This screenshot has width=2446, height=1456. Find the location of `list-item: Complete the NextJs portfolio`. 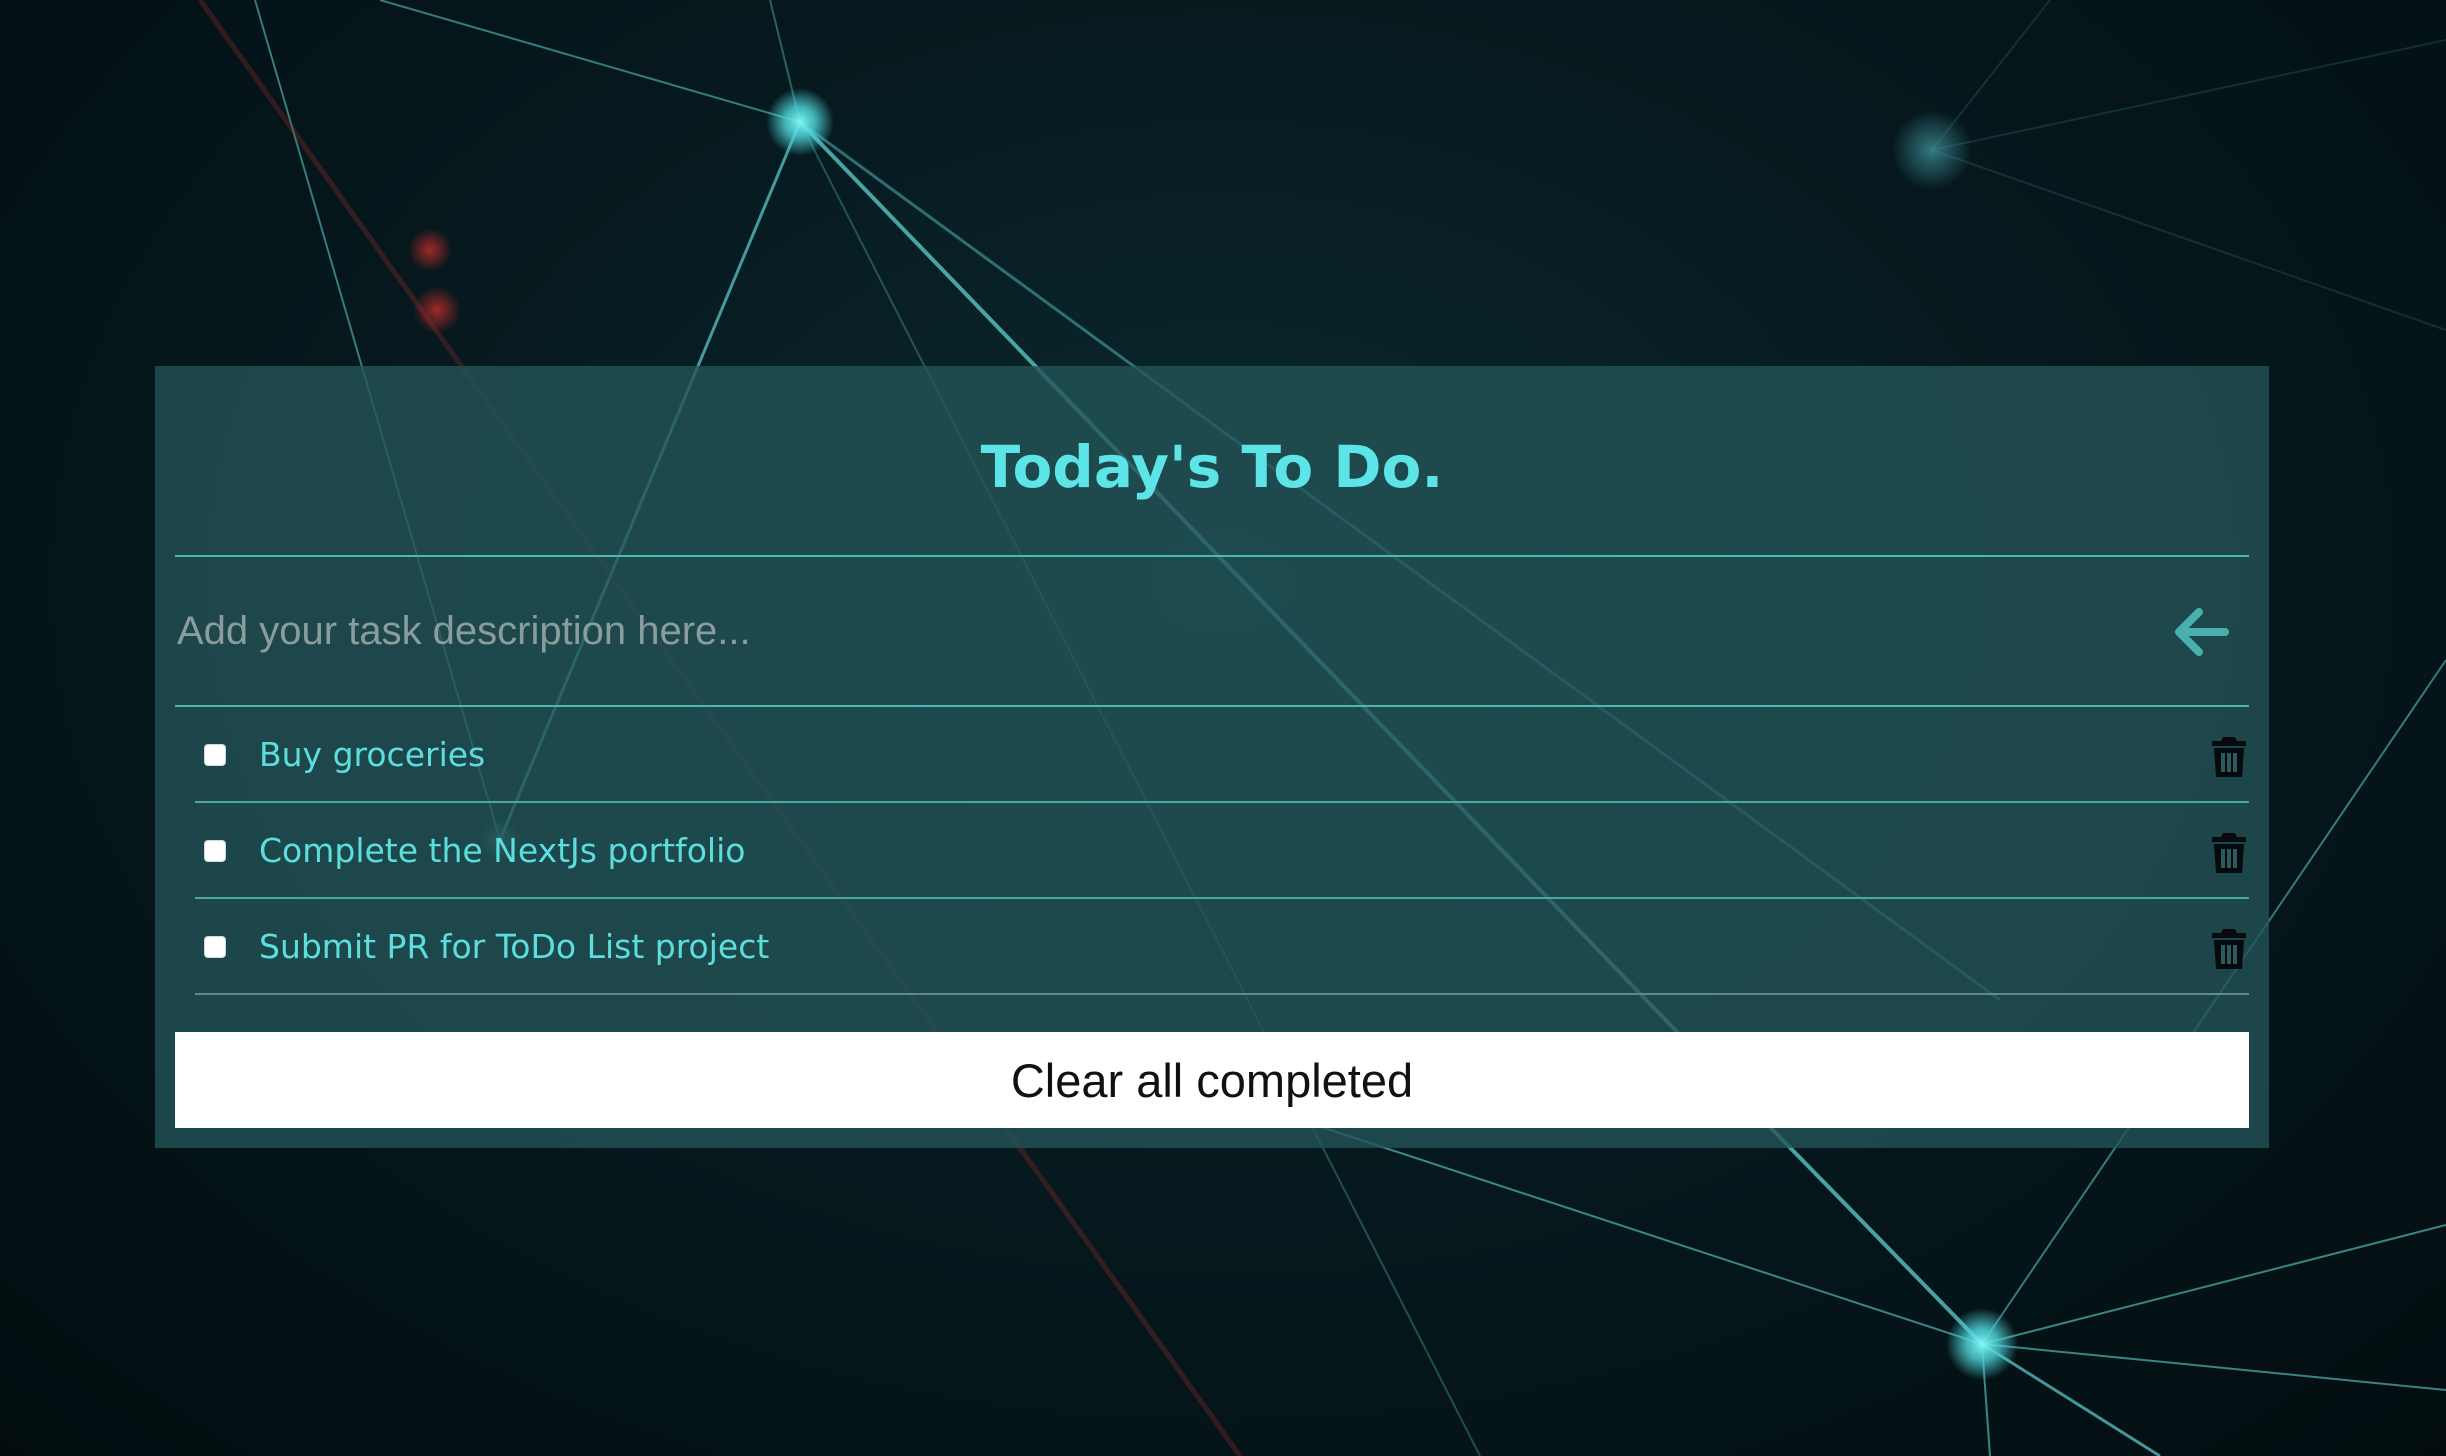

list-item: Complete the NextJs portfolio is located at coordinates (1222, 851).